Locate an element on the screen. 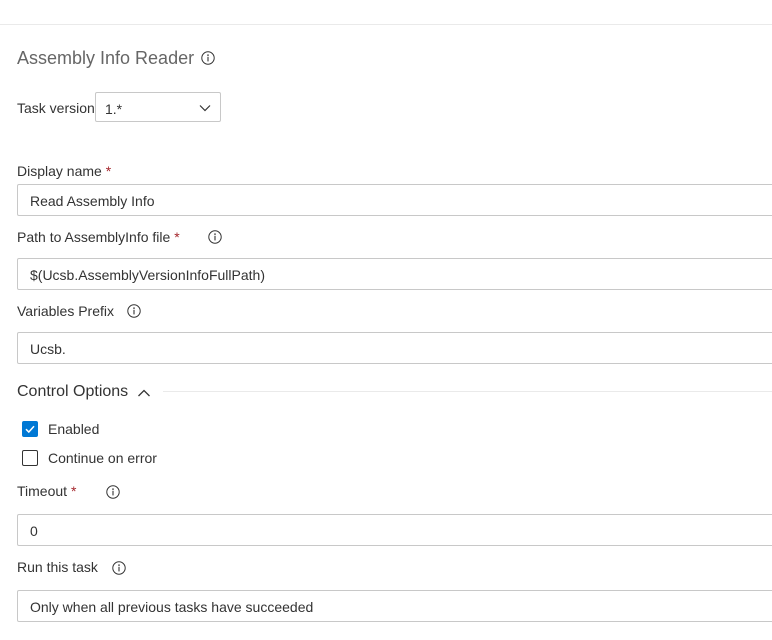 Image resolution: width=772 pixels, height=640 pixels. display-name-input: Read Assembly Info is located at coordinates (394, 200).